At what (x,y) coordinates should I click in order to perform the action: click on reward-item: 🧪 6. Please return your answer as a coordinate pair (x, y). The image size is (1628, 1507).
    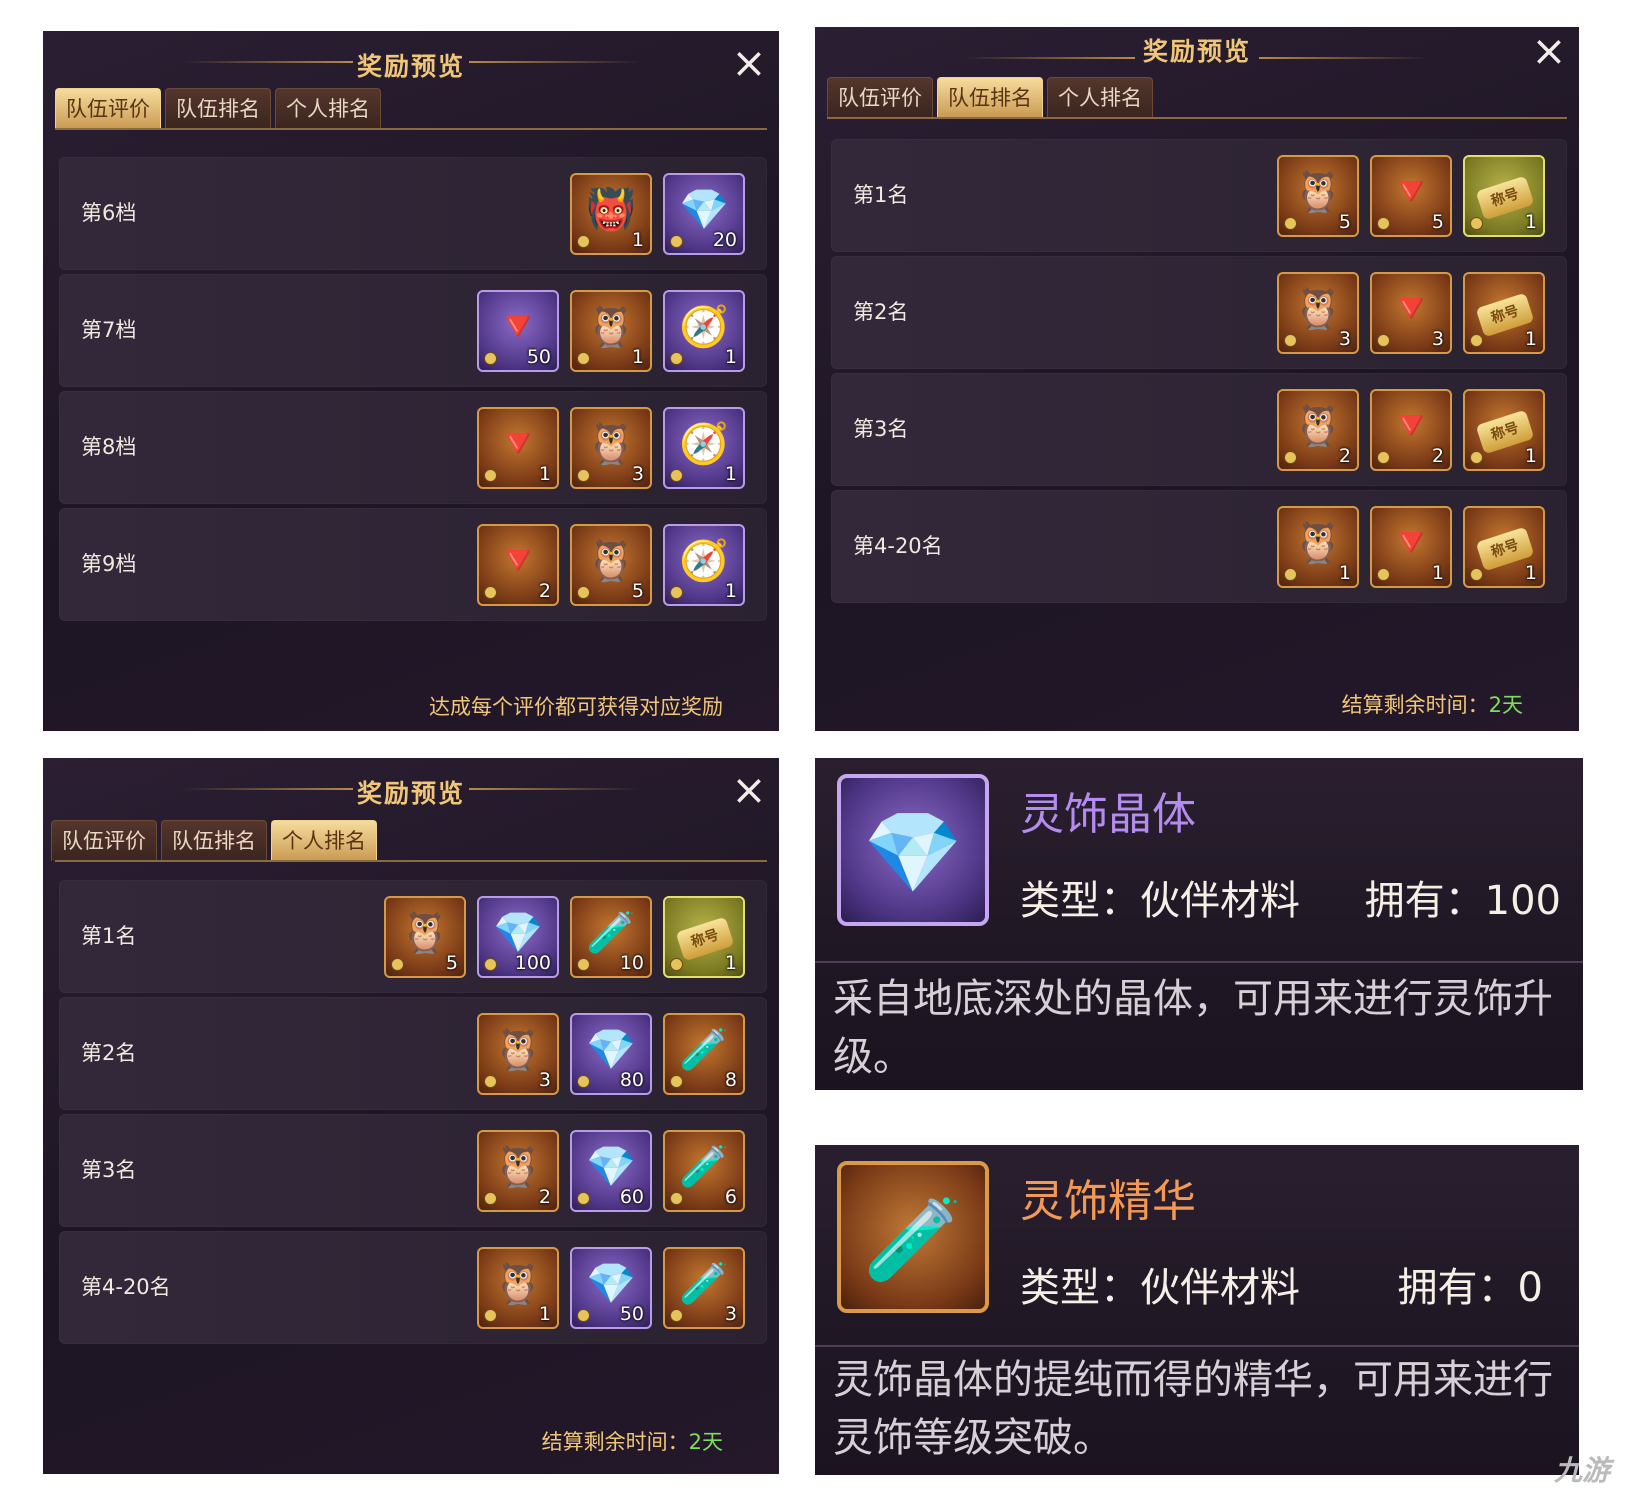
    Looking at the image, I should click on (704, 1171).